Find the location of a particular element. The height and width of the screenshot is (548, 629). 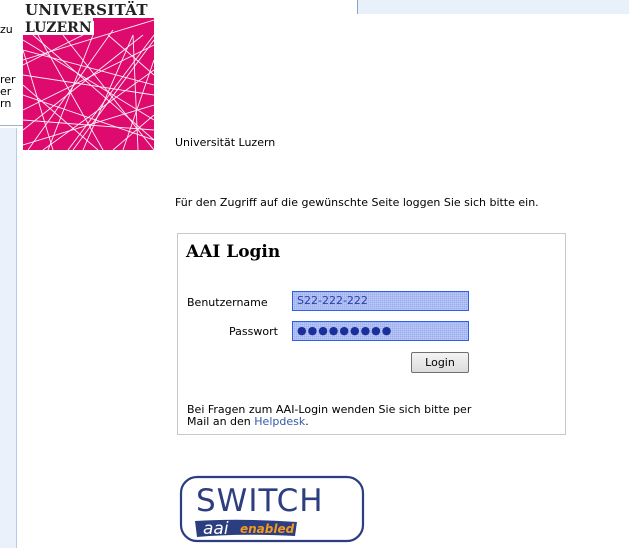

university-name: Universität Luzern is located at coordinates (225, 142).